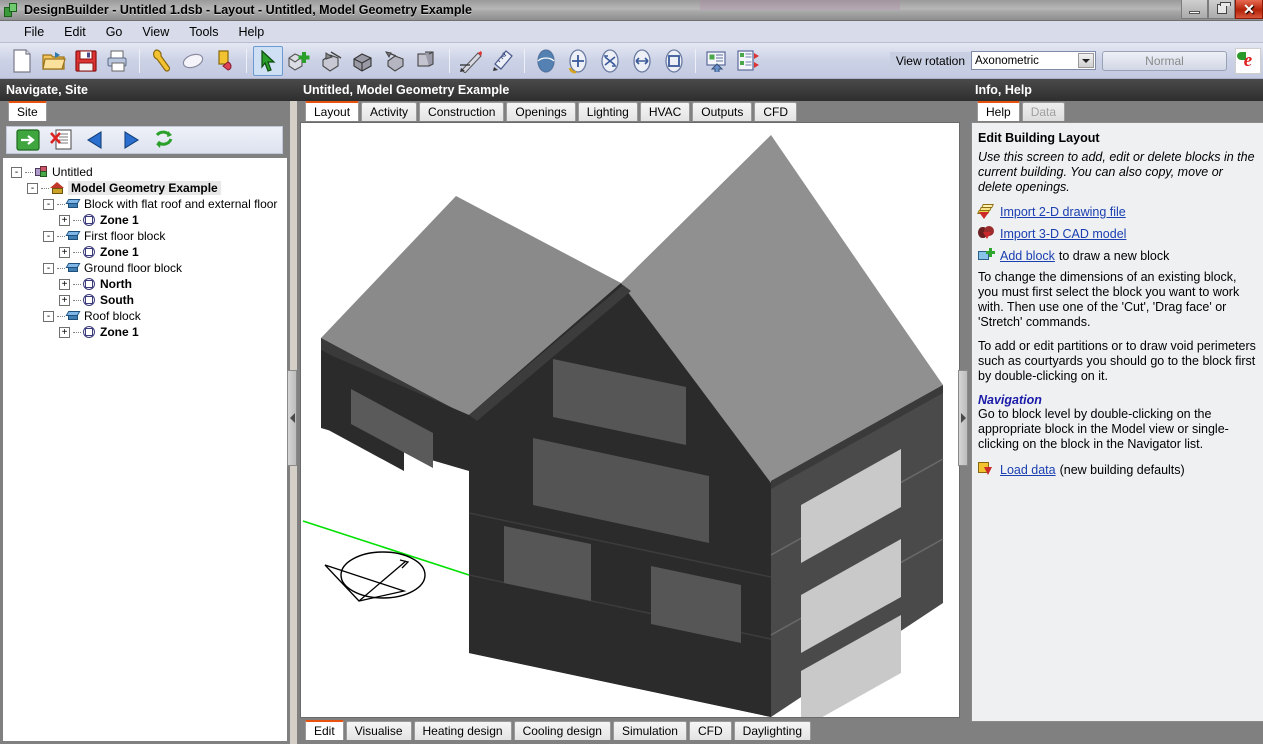 The height and width of the screenshot is (744, 1263). Describe the element at coordinates (149, 300) in the screenshot. I see `tree-item: + South` at that location.